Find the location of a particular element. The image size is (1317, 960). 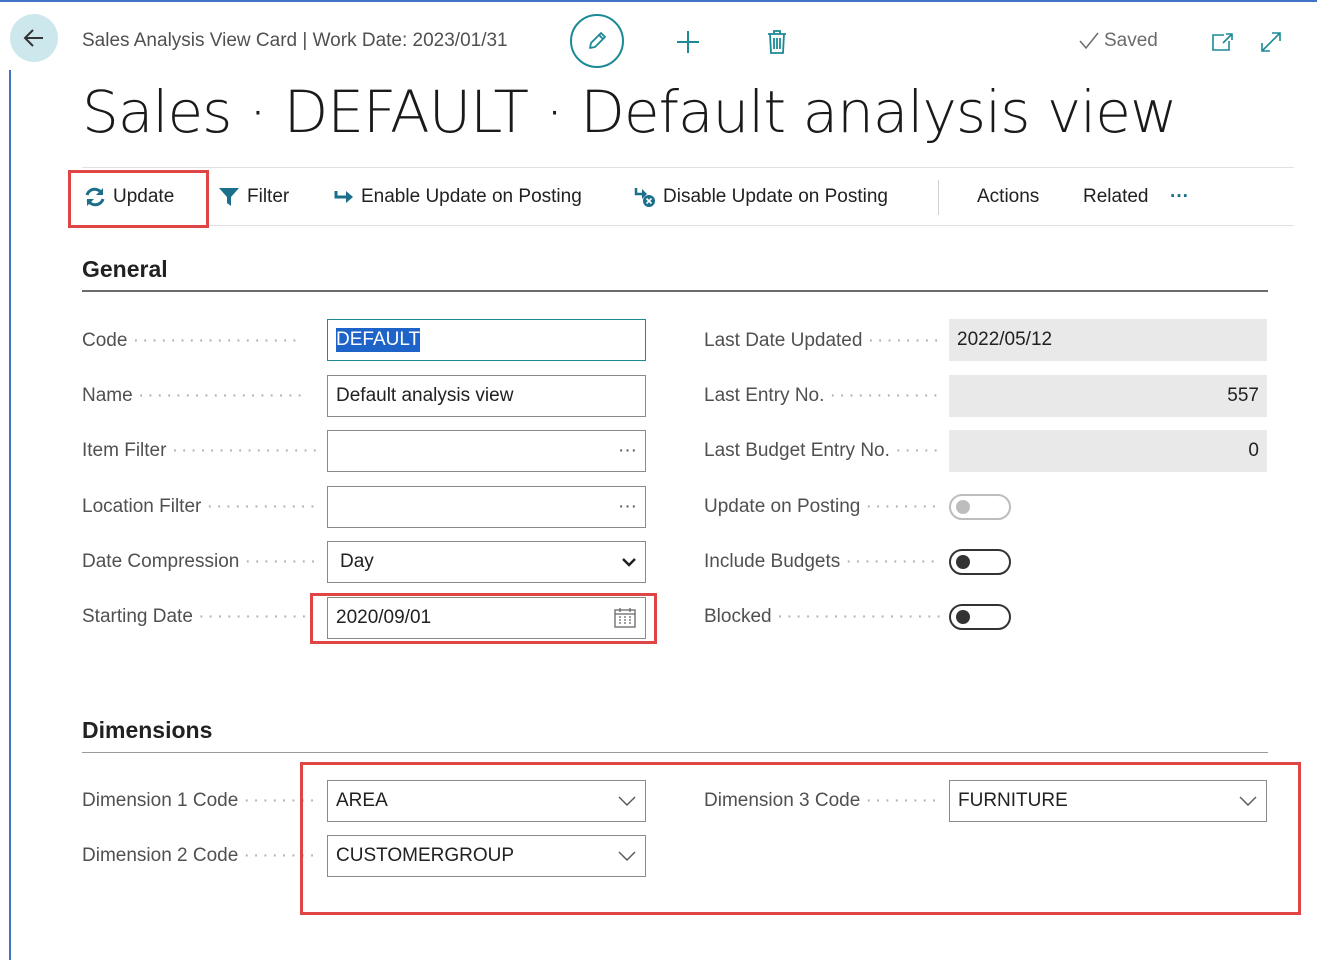

include-budgets-label: Include Budgets ·················· is located at coordinates (822, 561).